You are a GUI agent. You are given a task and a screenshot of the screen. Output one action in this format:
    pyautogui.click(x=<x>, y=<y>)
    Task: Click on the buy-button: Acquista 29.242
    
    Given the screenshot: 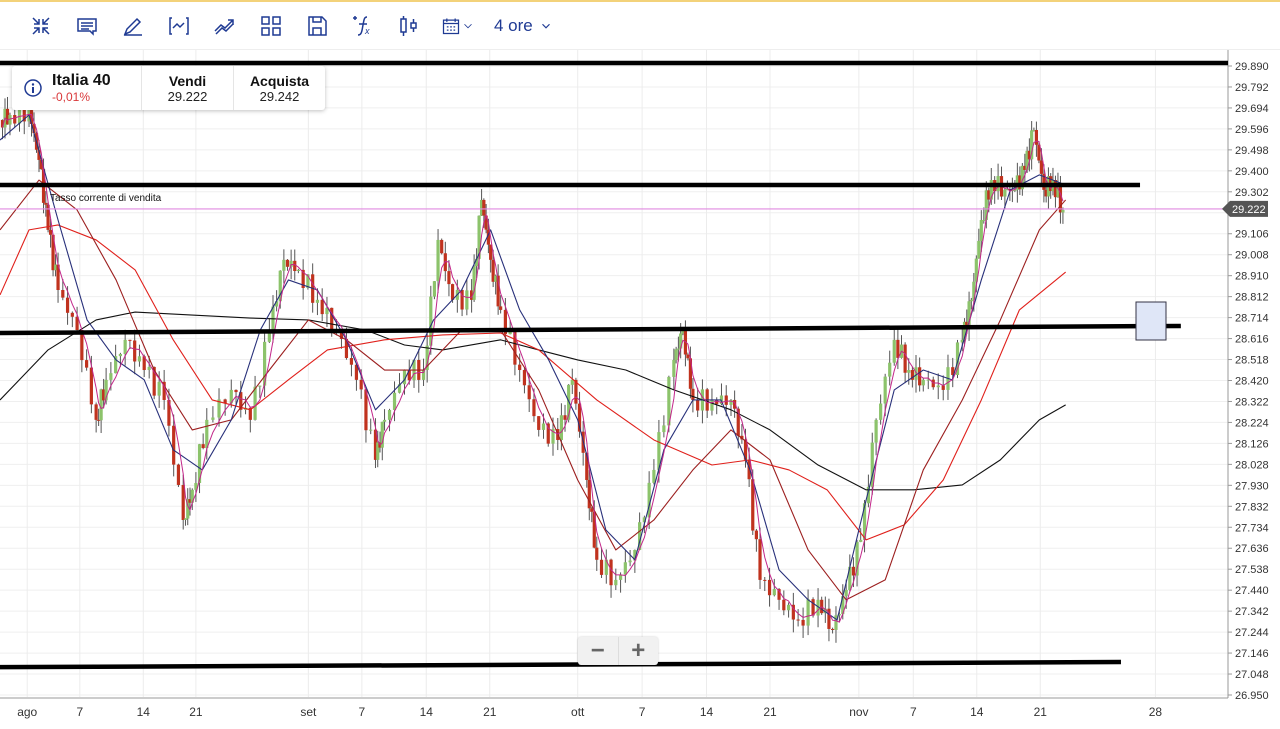 What is the action you would take?
    pyautogui.click(x=279, y=88)
    